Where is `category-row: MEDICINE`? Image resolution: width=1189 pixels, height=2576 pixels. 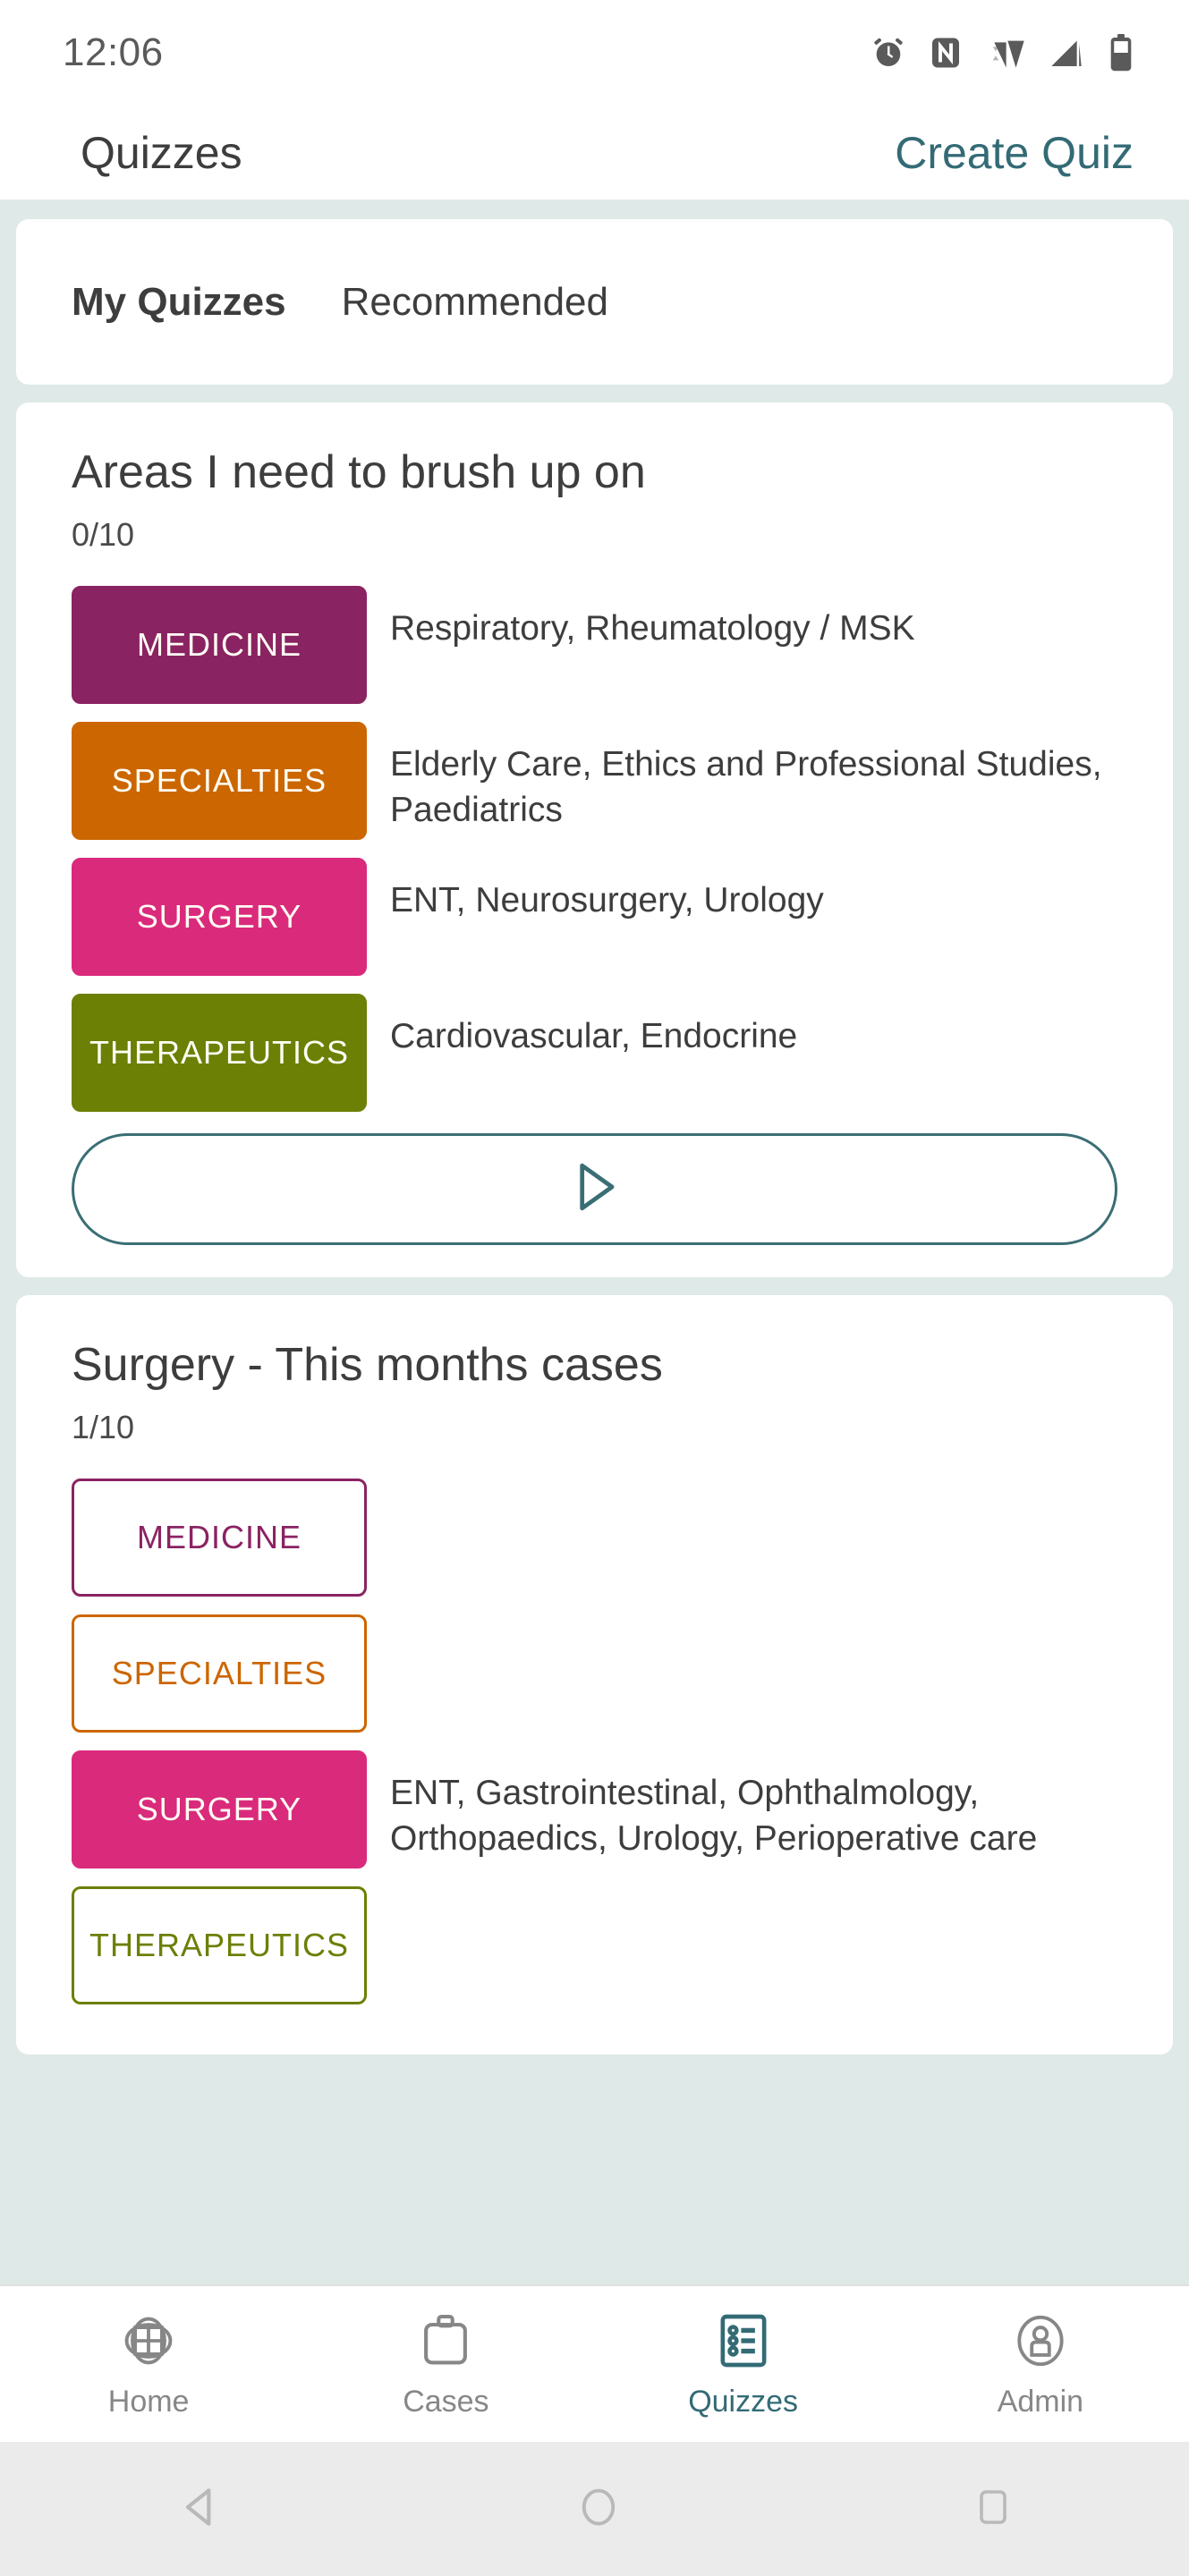 category-row: MEDICINE is located at coordinates (594, 1538).